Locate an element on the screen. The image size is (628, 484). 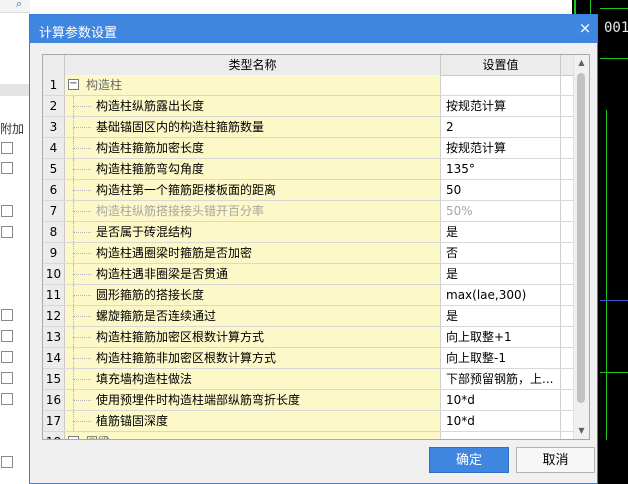
group-row: 1− 构造柱 is located at coordinates (308, 85).